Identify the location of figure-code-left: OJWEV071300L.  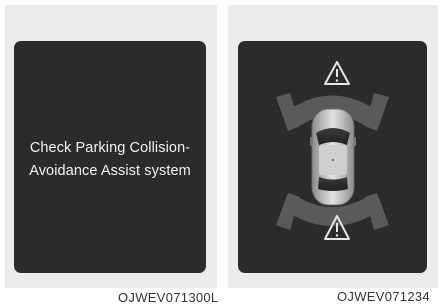
(168, 297).